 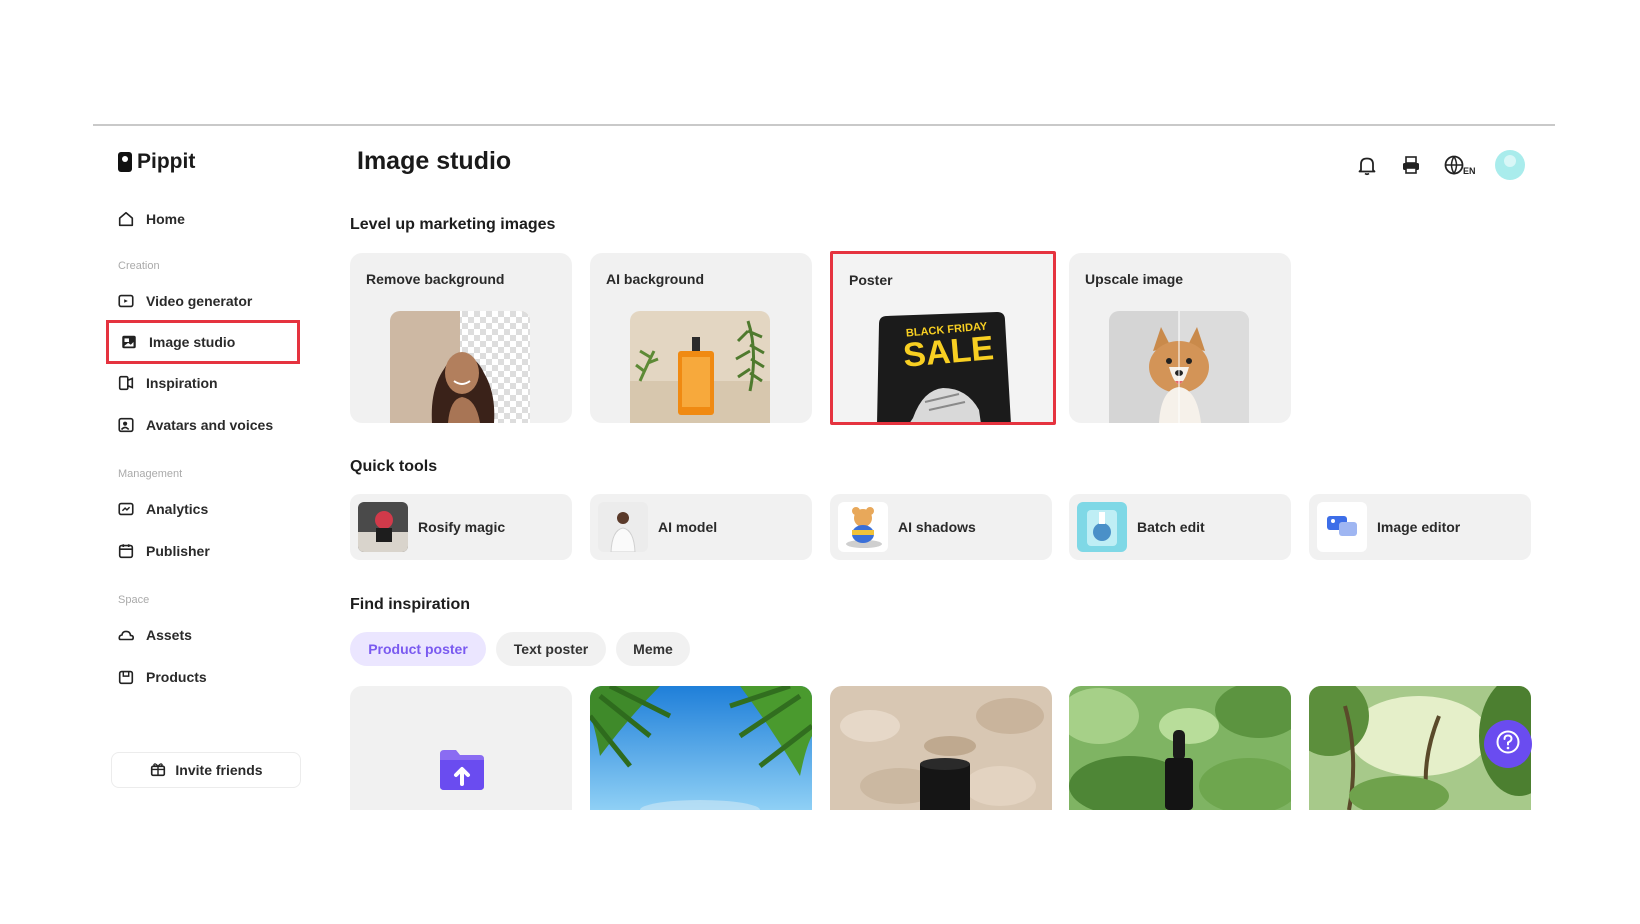 What do you see at coordinates (126, 425) in the screenshot?
I see `avatars-voices-icon` at bounding box center [126, 425].